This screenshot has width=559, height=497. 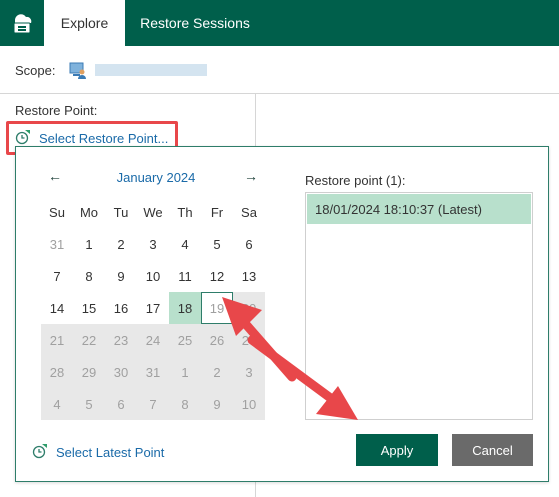 What do you see at coordinates (89, 372) in the screenshot?
I see `calendar-day: 29` at bounding box center [89, 372].